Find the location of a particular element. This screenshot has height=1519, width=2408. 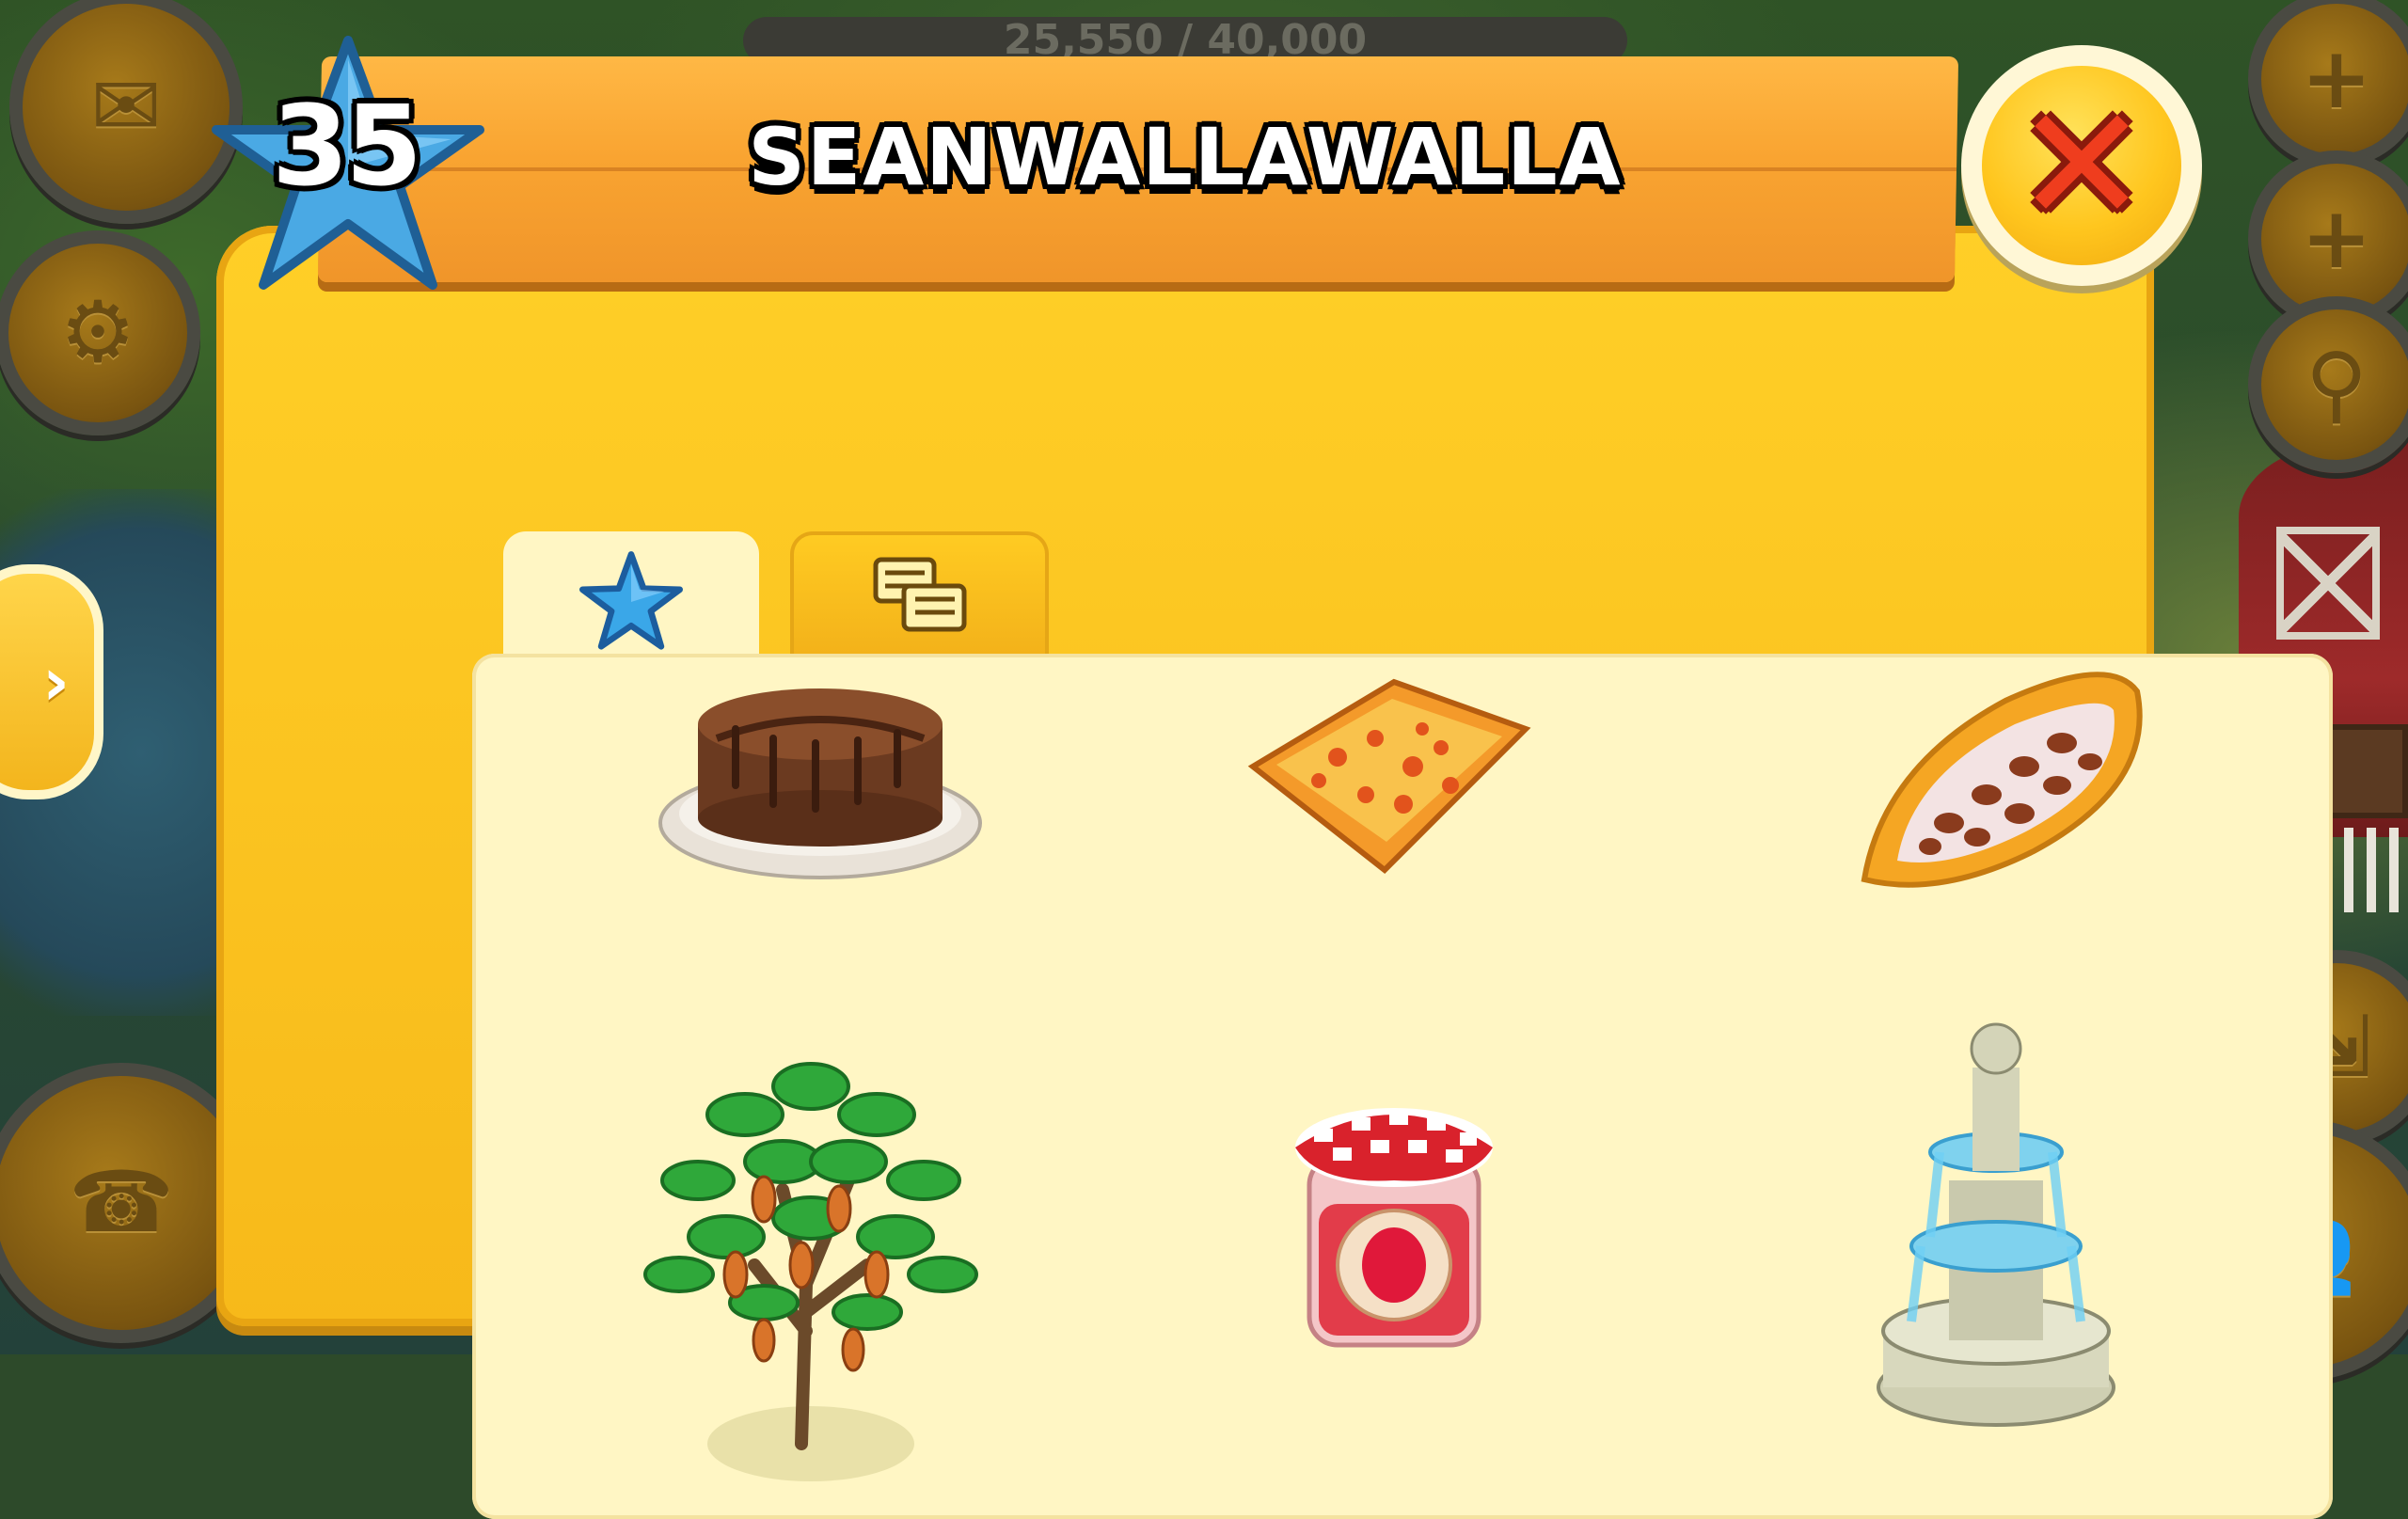

close-icon: ✕ is located at coordinates (2082, 165).